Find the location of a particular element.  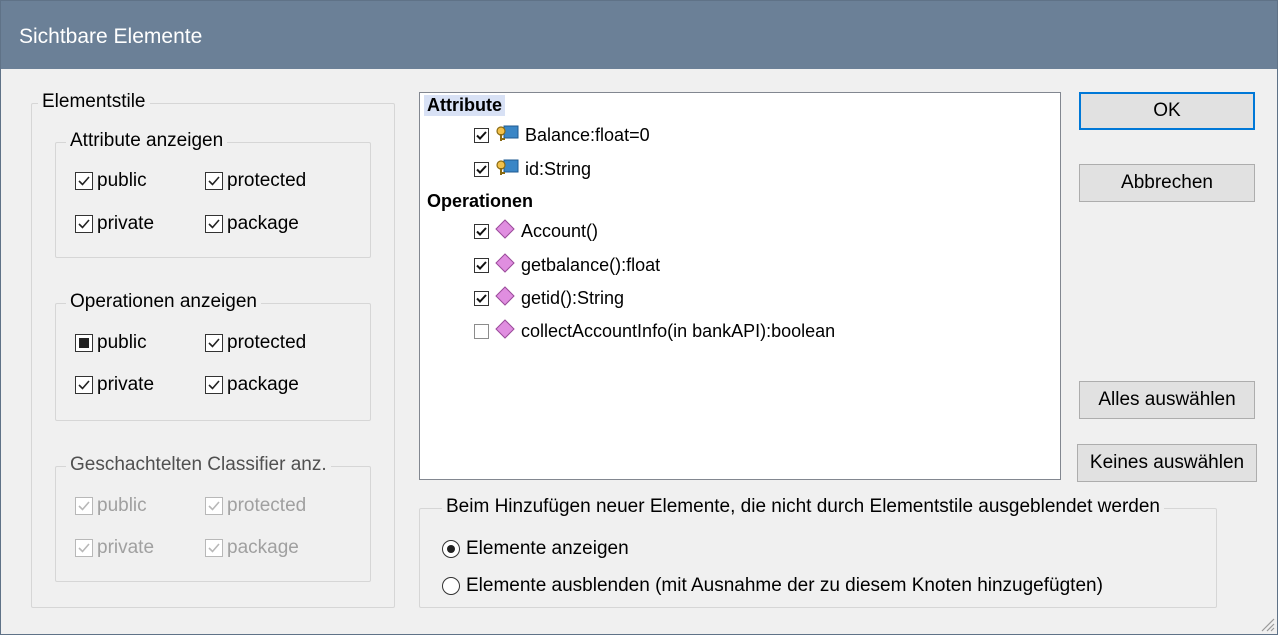

operations-visibility-group: Operationen anzeigen is located at coordinates (213, 356).